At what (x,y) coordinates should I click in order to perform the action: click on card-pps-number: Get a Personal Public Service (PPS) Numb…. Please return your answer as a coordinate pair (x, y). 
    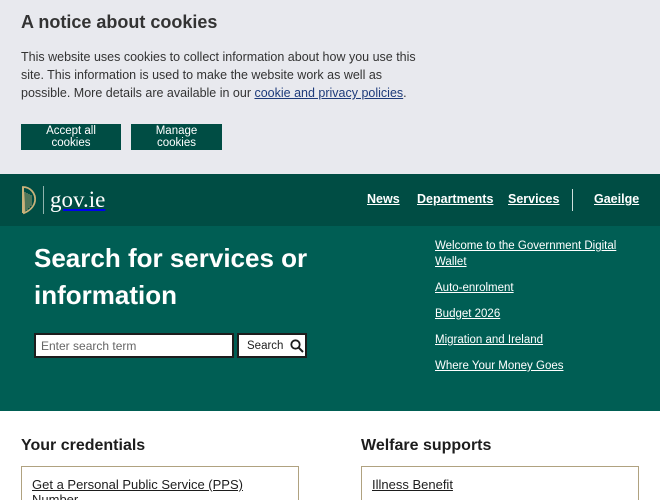
    Looking at the image, I should click on (160, 483).